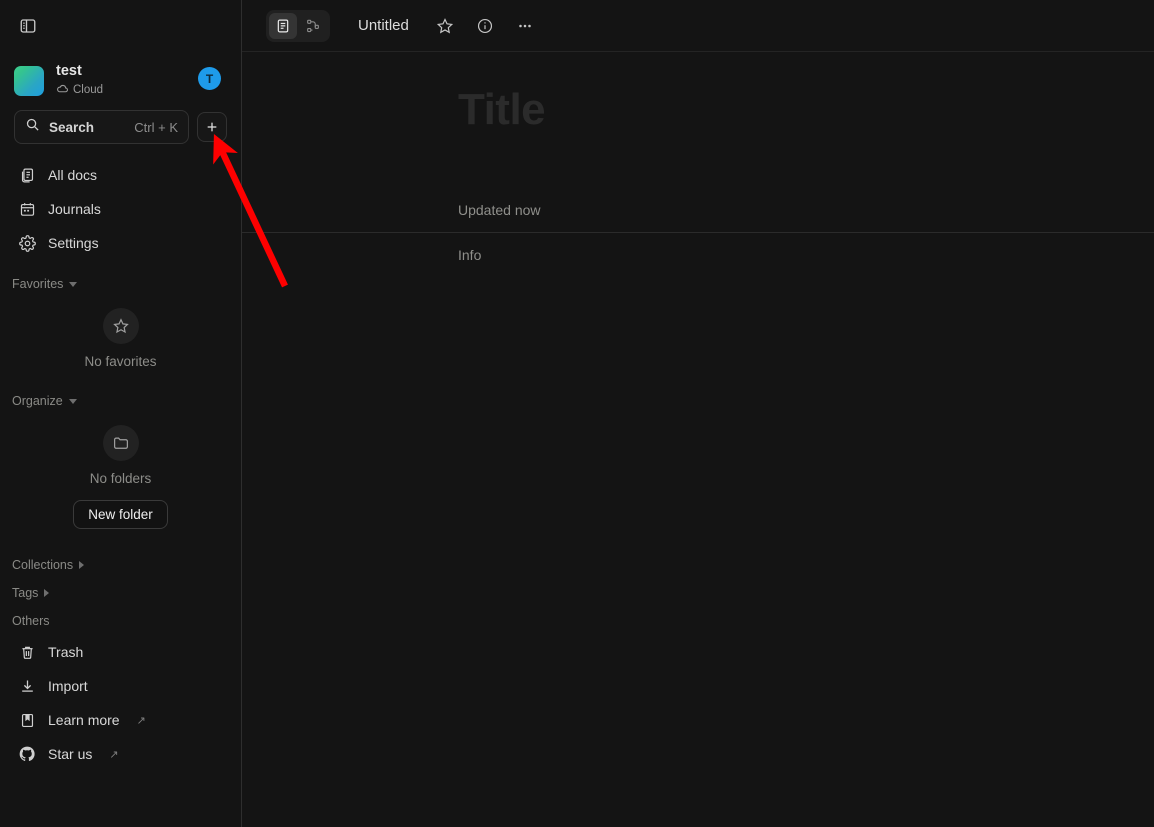 The height and width of the screenshot is (827, 1154). What do you see at coordinates (445, 26) in the screenshot?
I see `star-outline-icon` at bounding box center [445, 26].